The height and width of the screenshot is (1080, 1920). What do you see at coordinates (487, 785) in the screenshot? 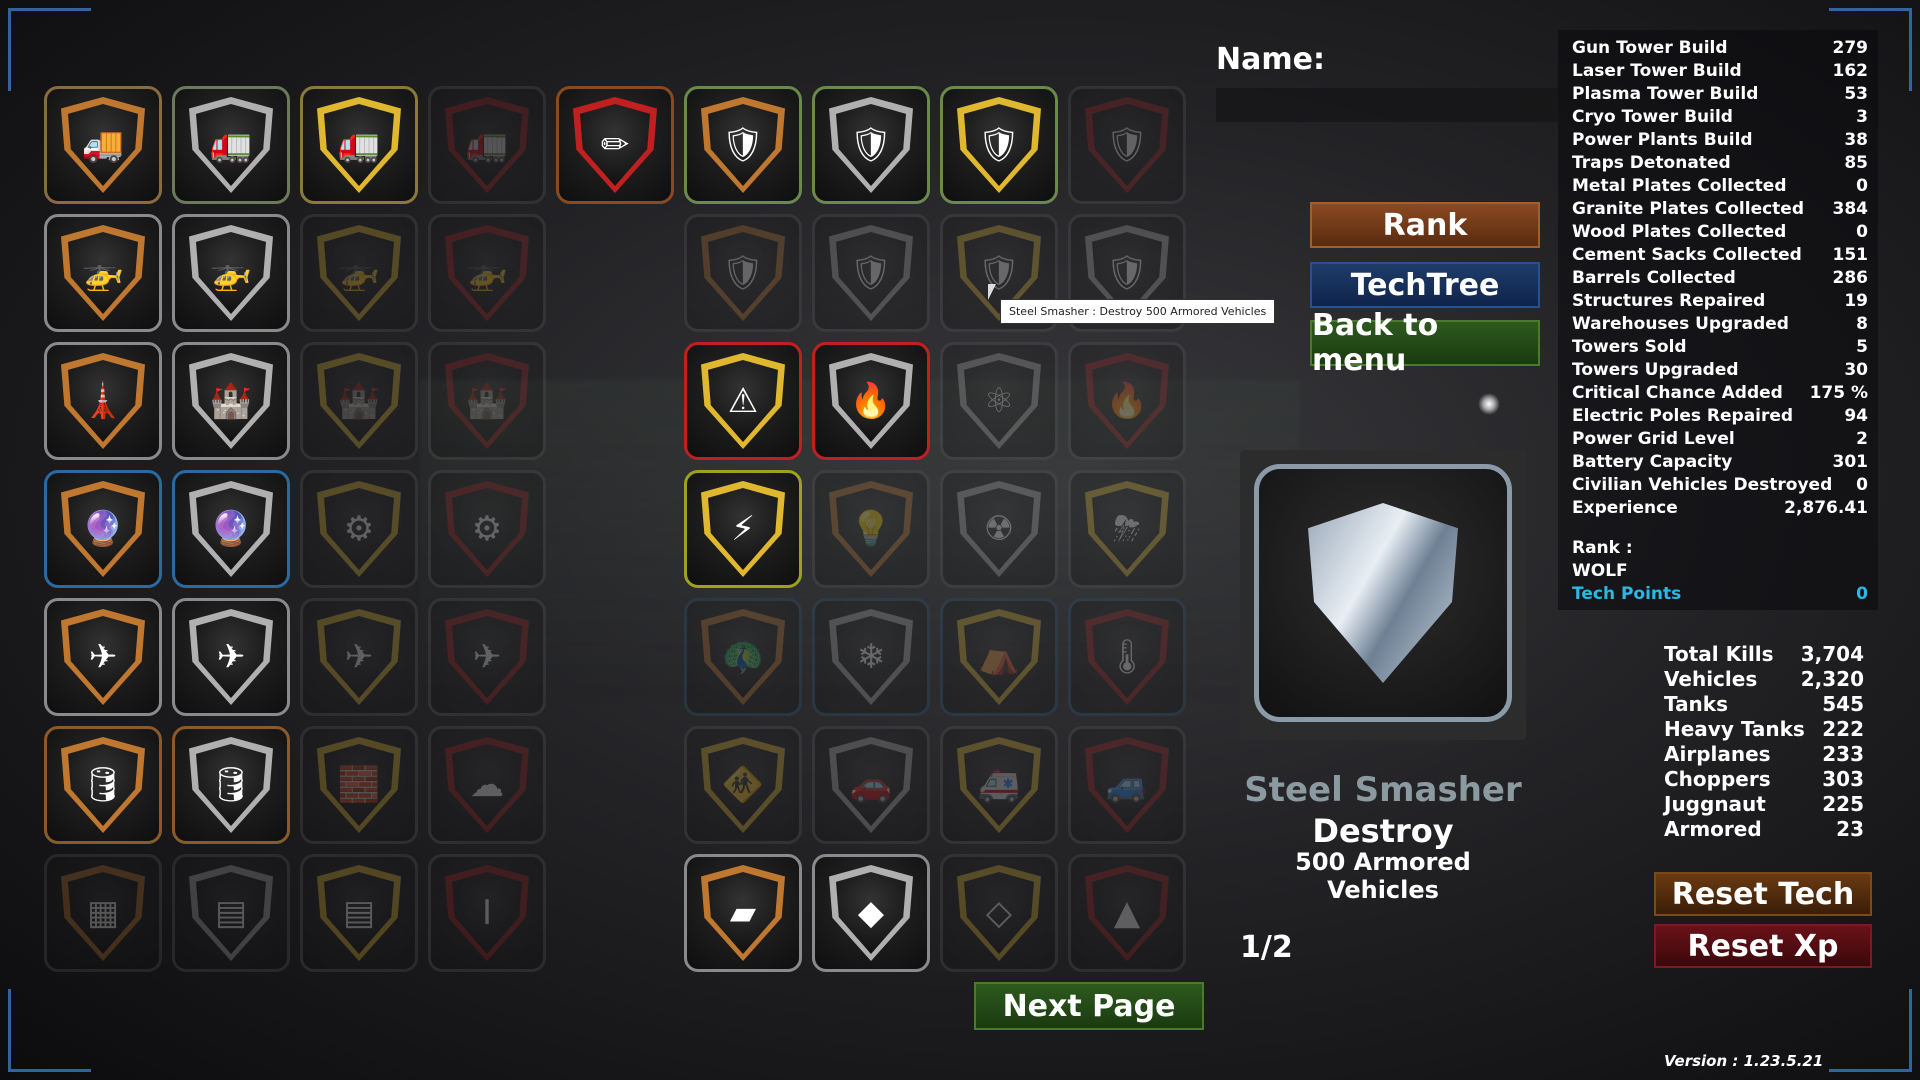
I see `achievement-tile: ☁` at bounding box center [487, 785].